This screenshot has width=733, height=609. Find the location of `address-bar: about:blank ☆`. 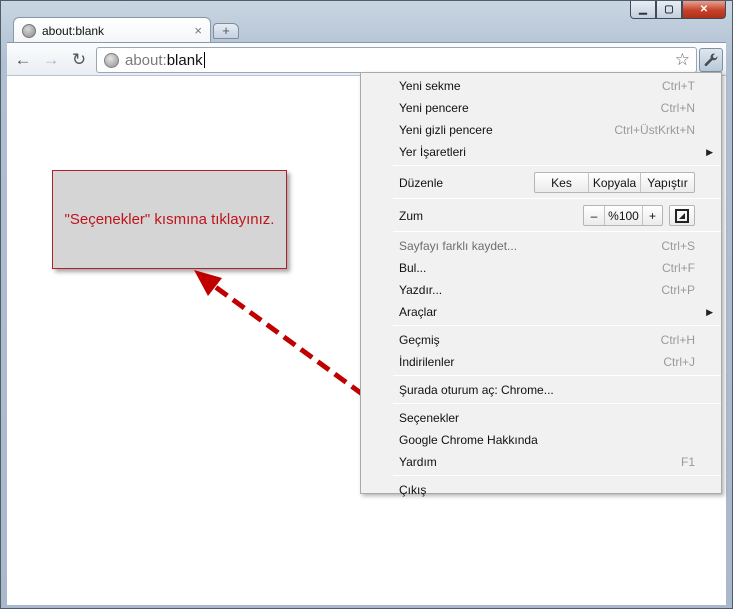

address-bar: about:blank ☆ is located at coordinates (396, 60).